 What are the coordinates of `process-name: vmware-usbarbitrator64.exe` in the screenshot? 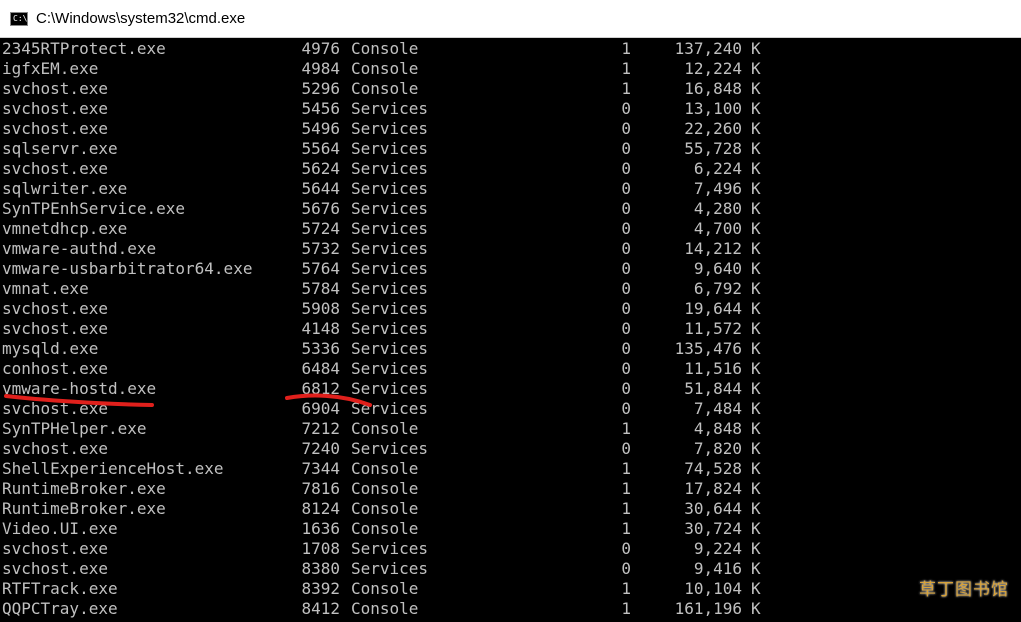 It's located at (127, 268).